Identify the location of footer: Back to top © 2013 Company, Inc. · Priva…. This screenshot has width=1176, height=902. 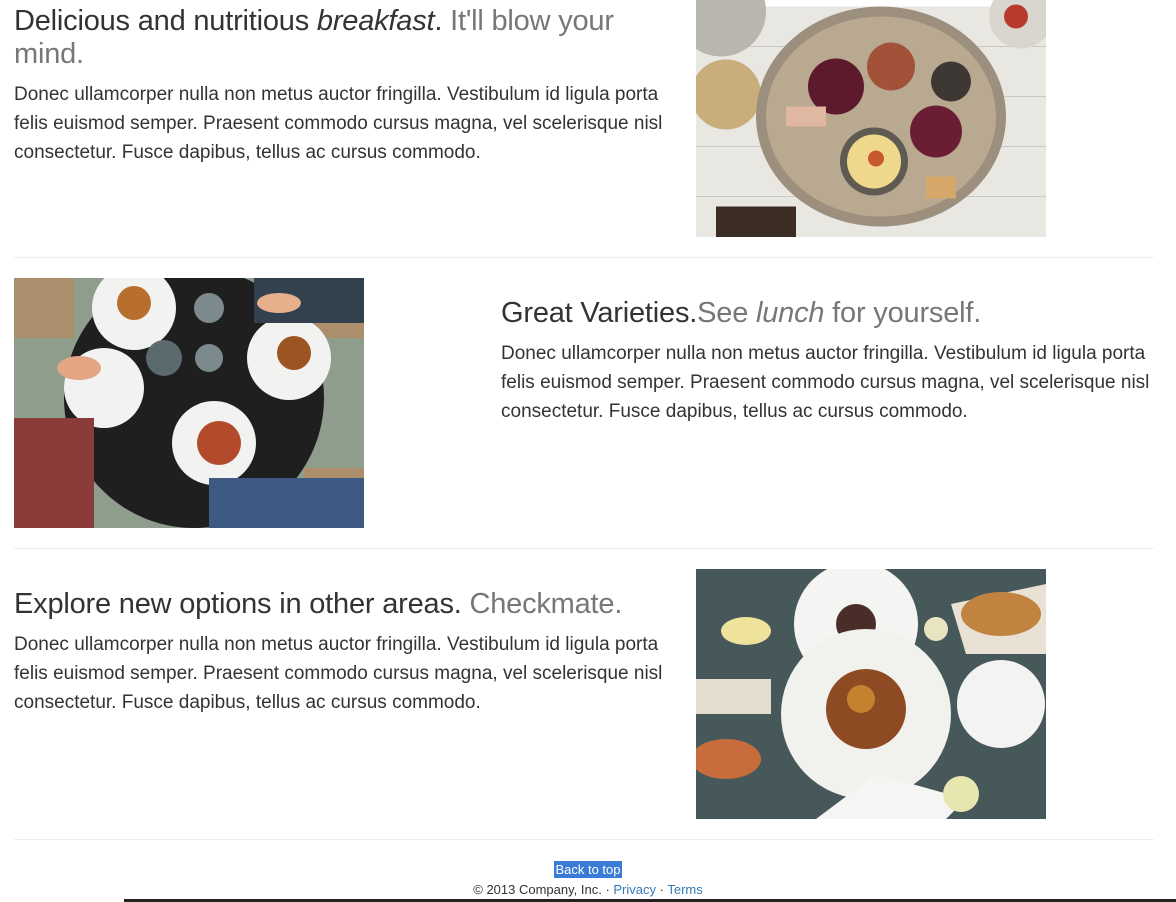
(588, 880).